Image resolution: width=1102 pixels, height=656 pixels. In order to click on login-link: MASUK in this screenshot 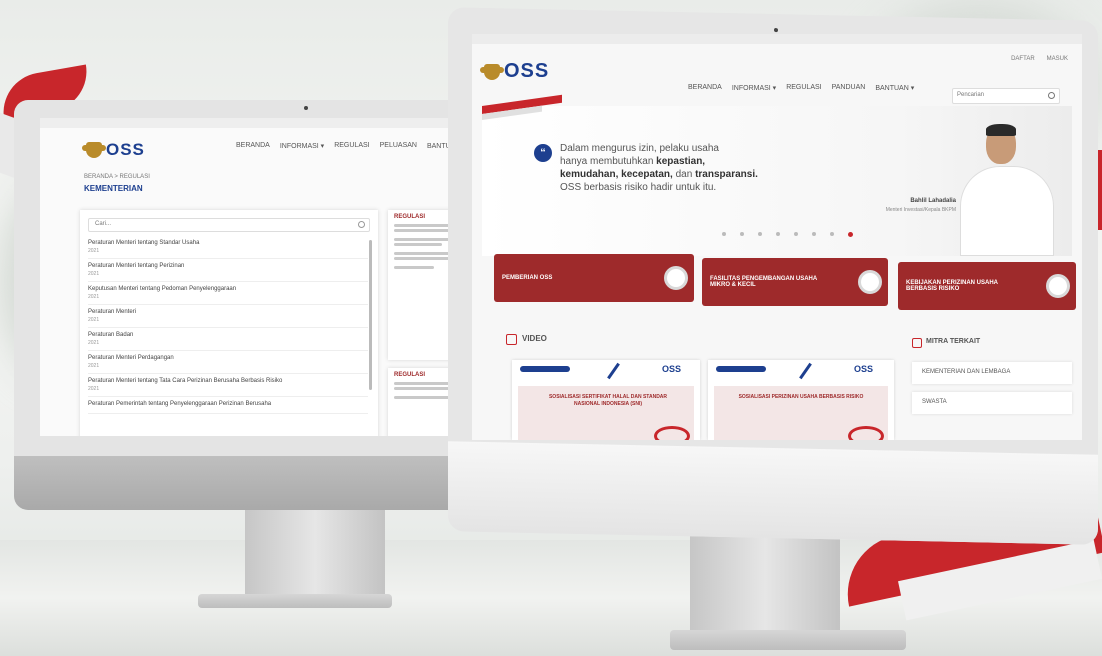, I will do `click(1057, 59)`.